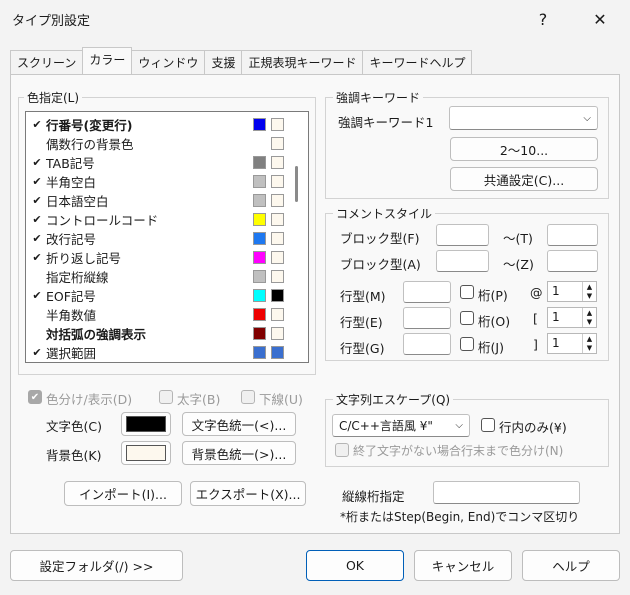 The width and height of the screenshot is (630, 595). I want to click on block-a-label: ブロック型(A), so click(380, 264).